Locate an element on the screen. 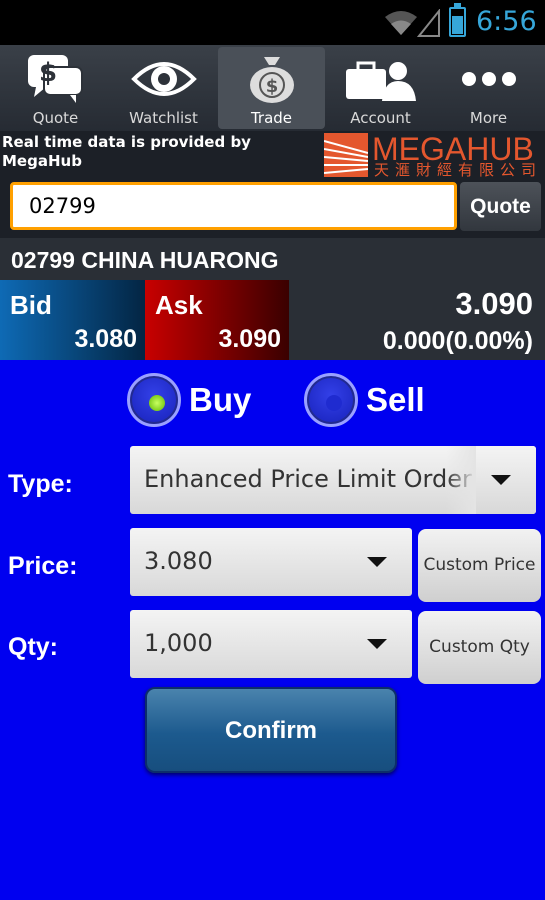 Image resolution: width=545 pixels, height=900 pixels. clock: 6:56 is located at coordinates (506, 21).